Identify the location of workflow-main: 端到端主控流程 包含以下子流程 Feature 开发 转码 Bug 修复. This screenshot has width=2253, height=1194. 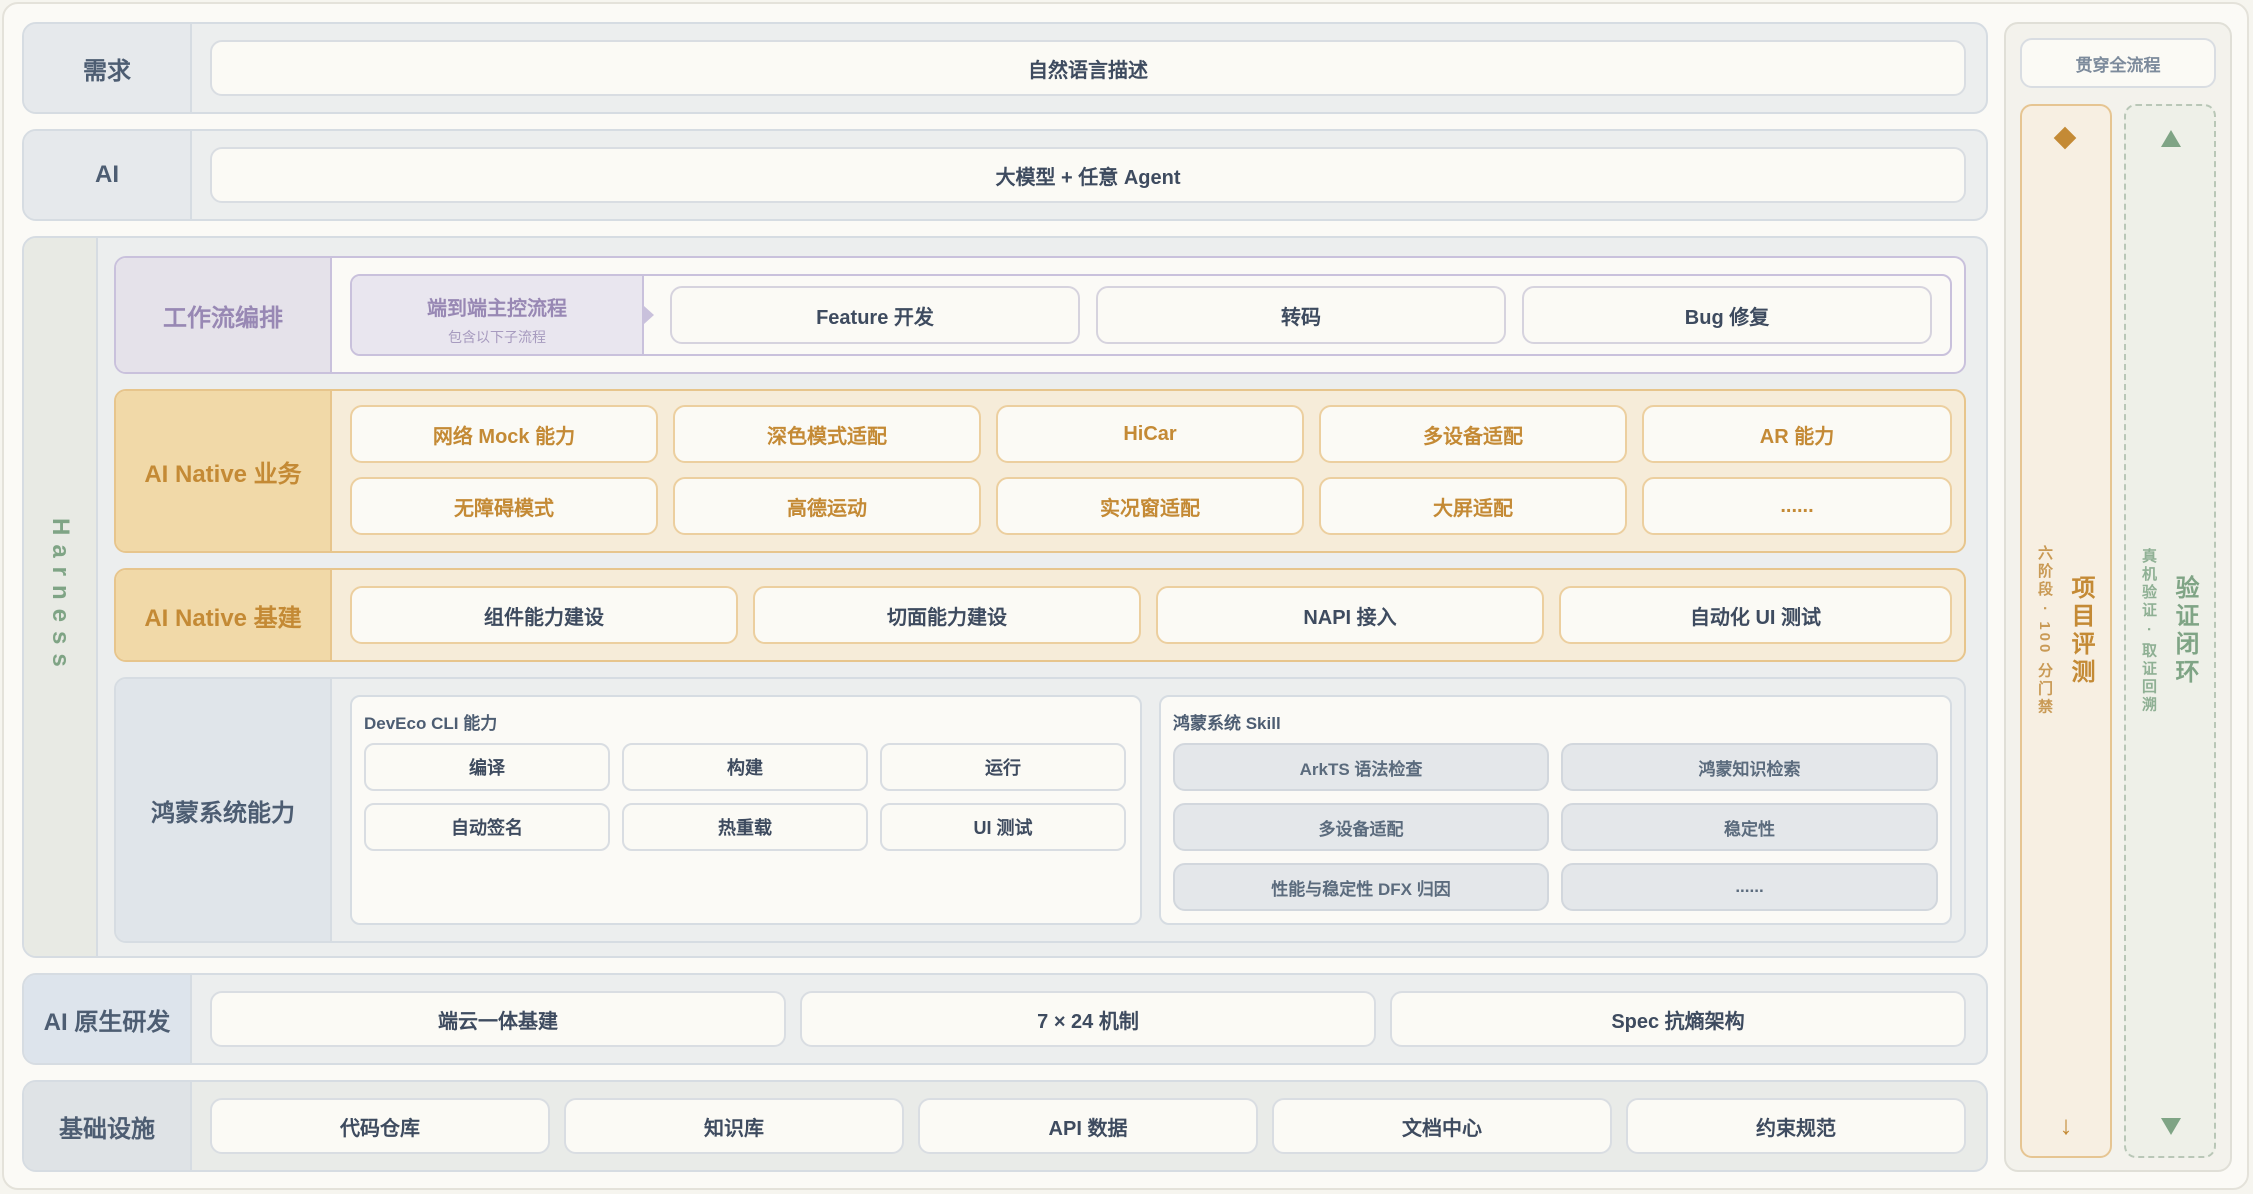
(1151, 315).